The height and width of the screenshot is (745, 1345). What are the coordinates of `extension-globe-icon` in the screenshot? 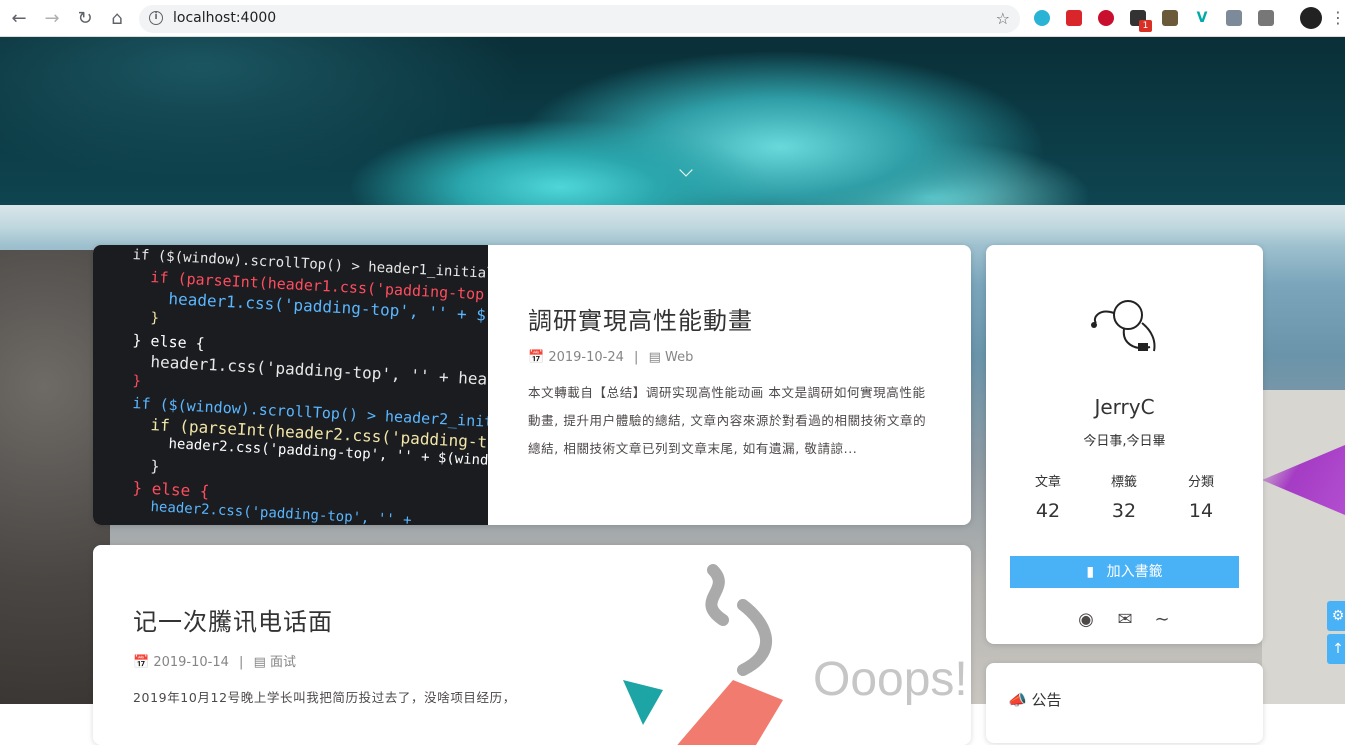 It's located at (1042, 18).